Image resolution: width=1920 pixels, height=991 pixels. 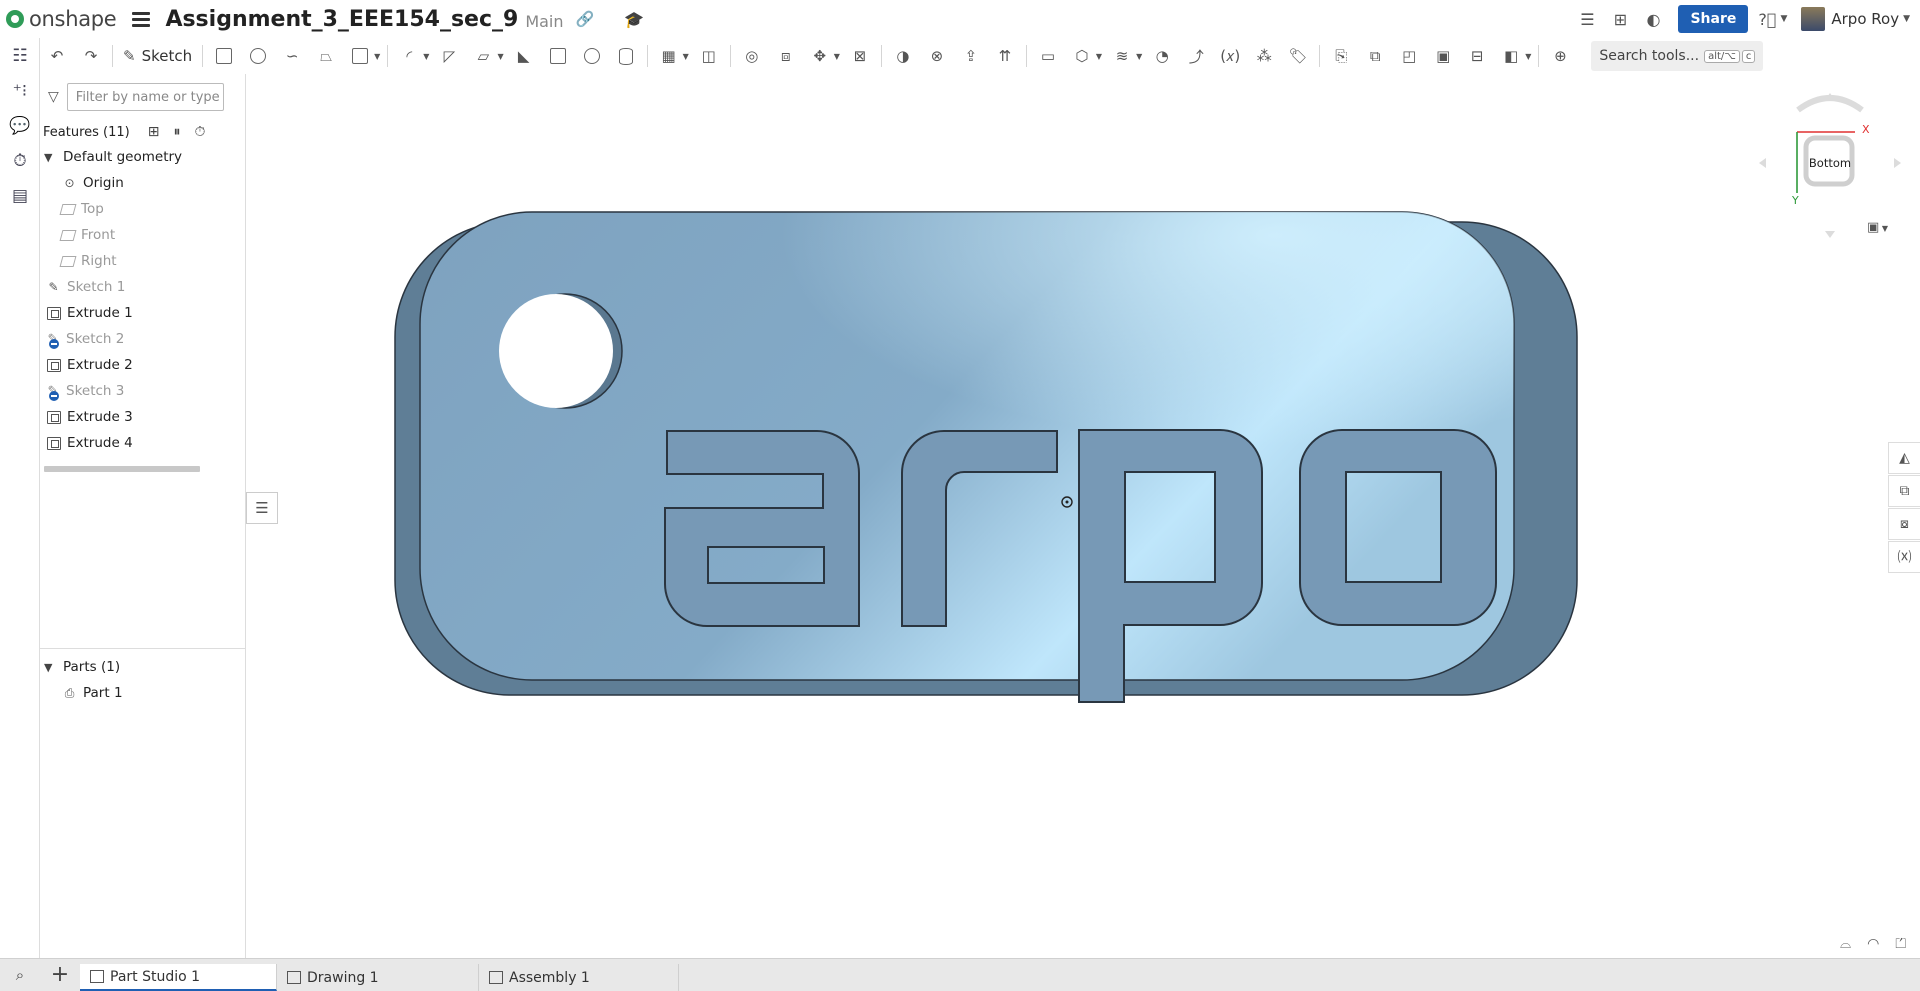 What do you see at coordinates (585, 19) in the screenshot?
I see `link-icon: 🔗` at bounding box center [585, 19].